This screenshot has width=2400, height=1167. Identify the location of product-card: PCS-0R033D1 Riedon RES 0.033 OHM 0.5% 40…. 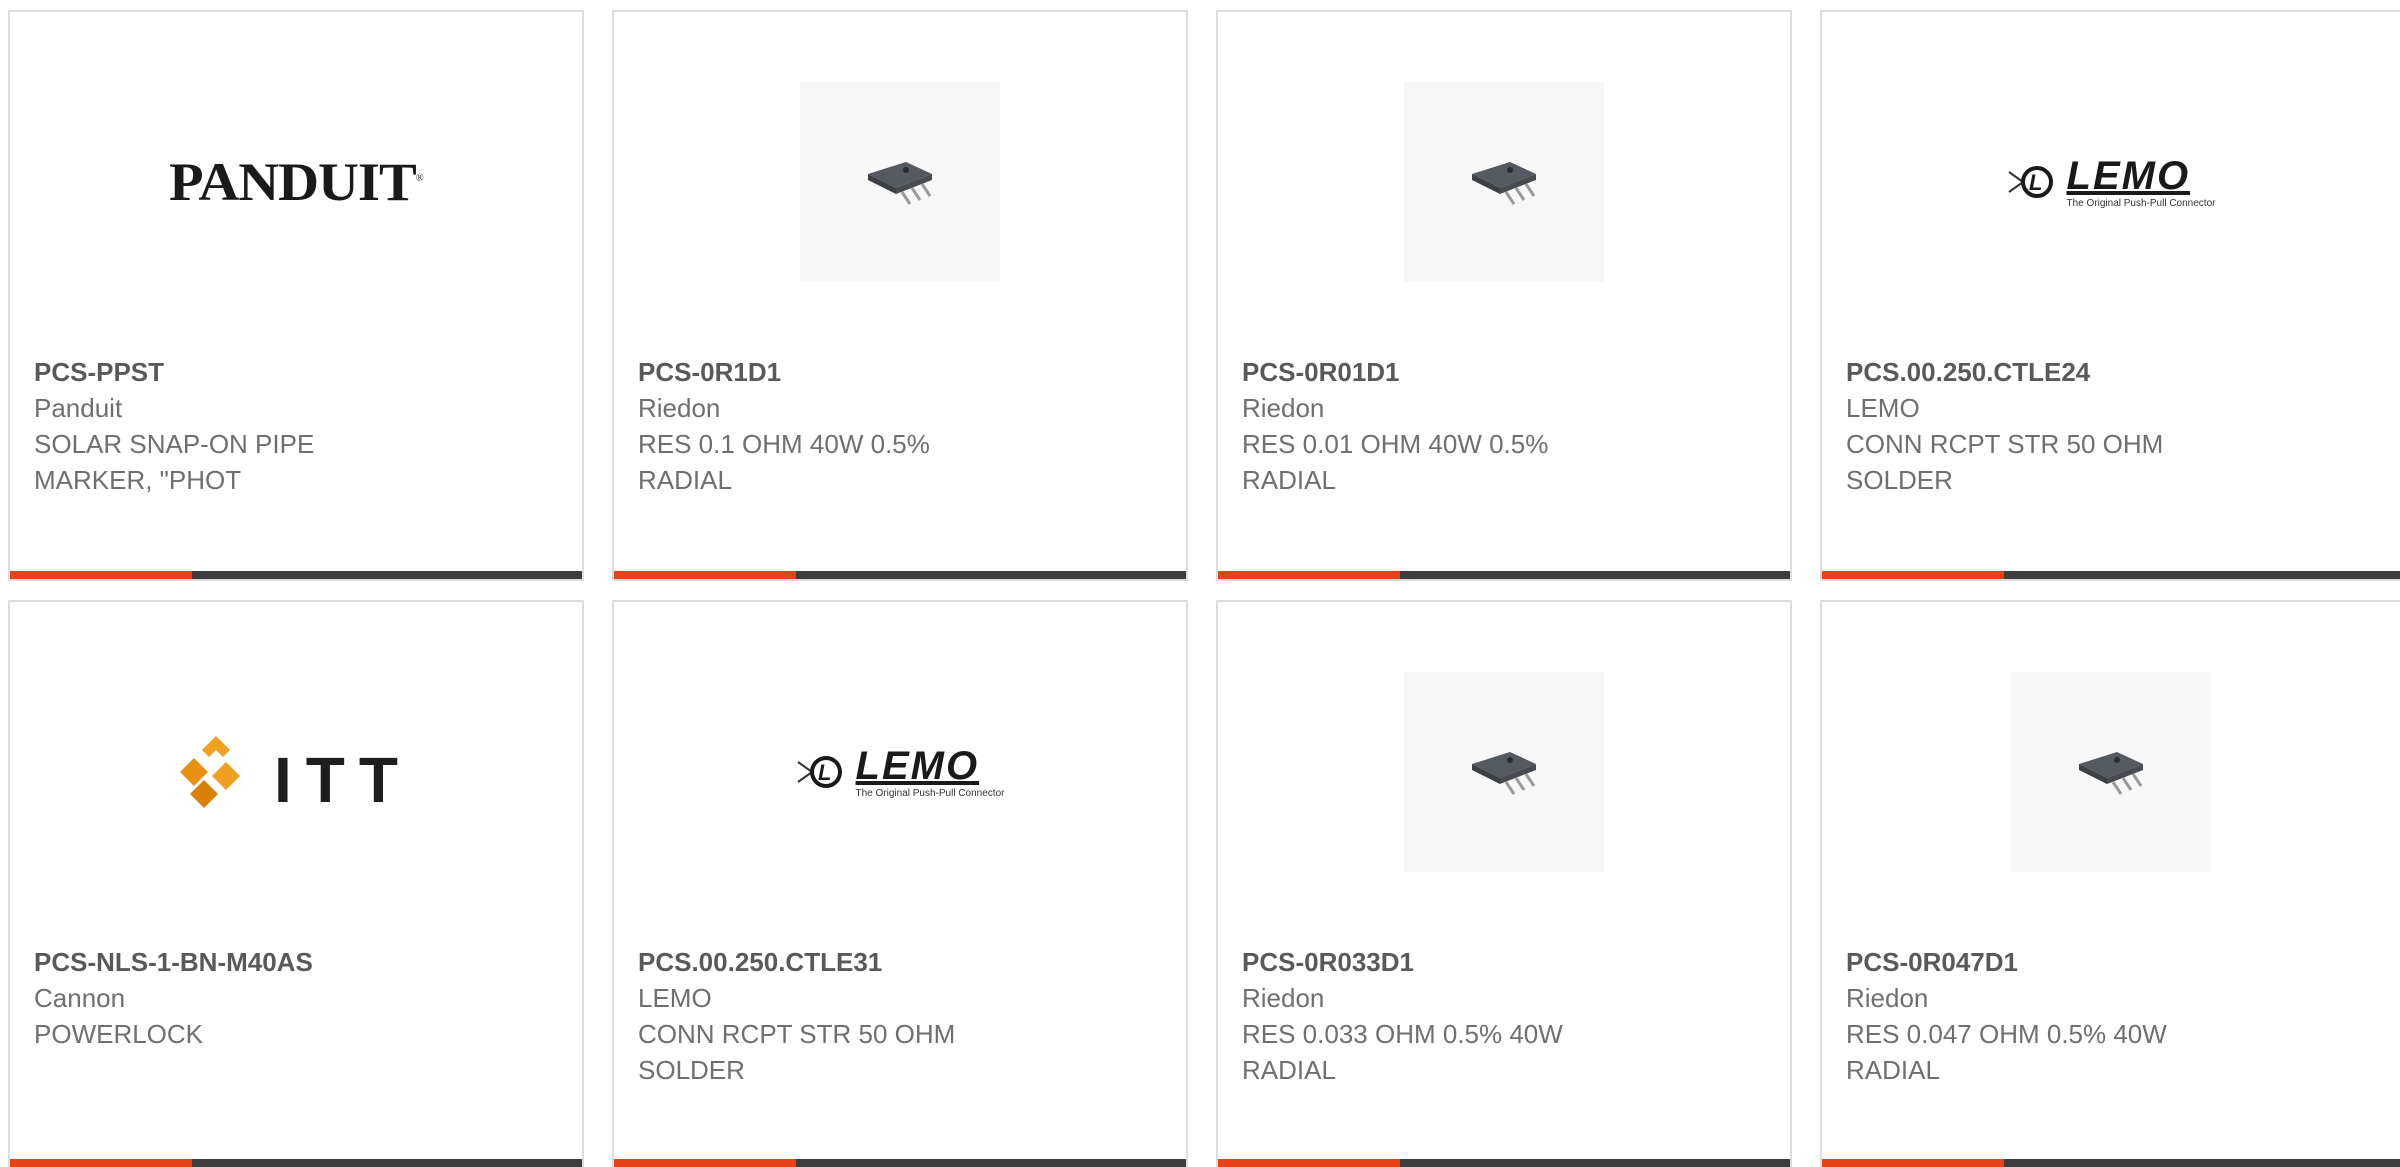
(1504, 883).